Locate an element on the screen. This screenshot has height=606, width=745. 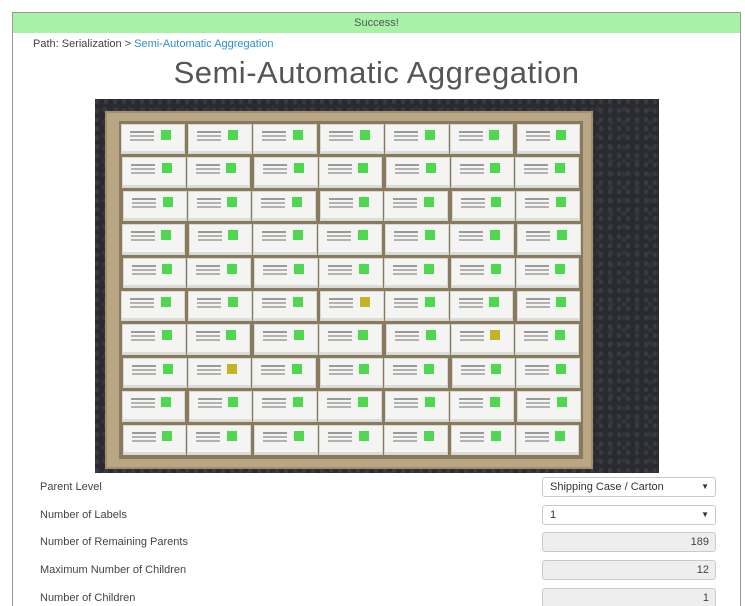
max-children-field: 12 is located at coordinates (629, 570).